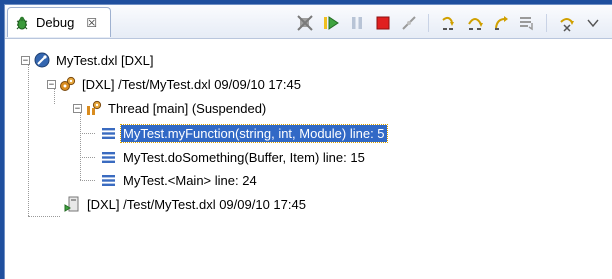 The width and height of the screenshot is (612, 279). I want to click on disconnect-icon, so click(408, 23).